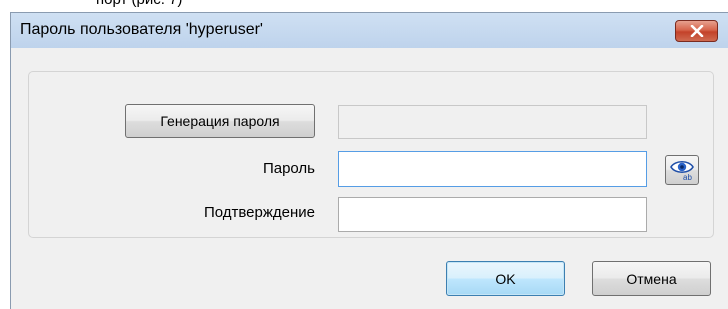  I want to click on background-window-strip: порт (рис. 7), so click(364, 6).